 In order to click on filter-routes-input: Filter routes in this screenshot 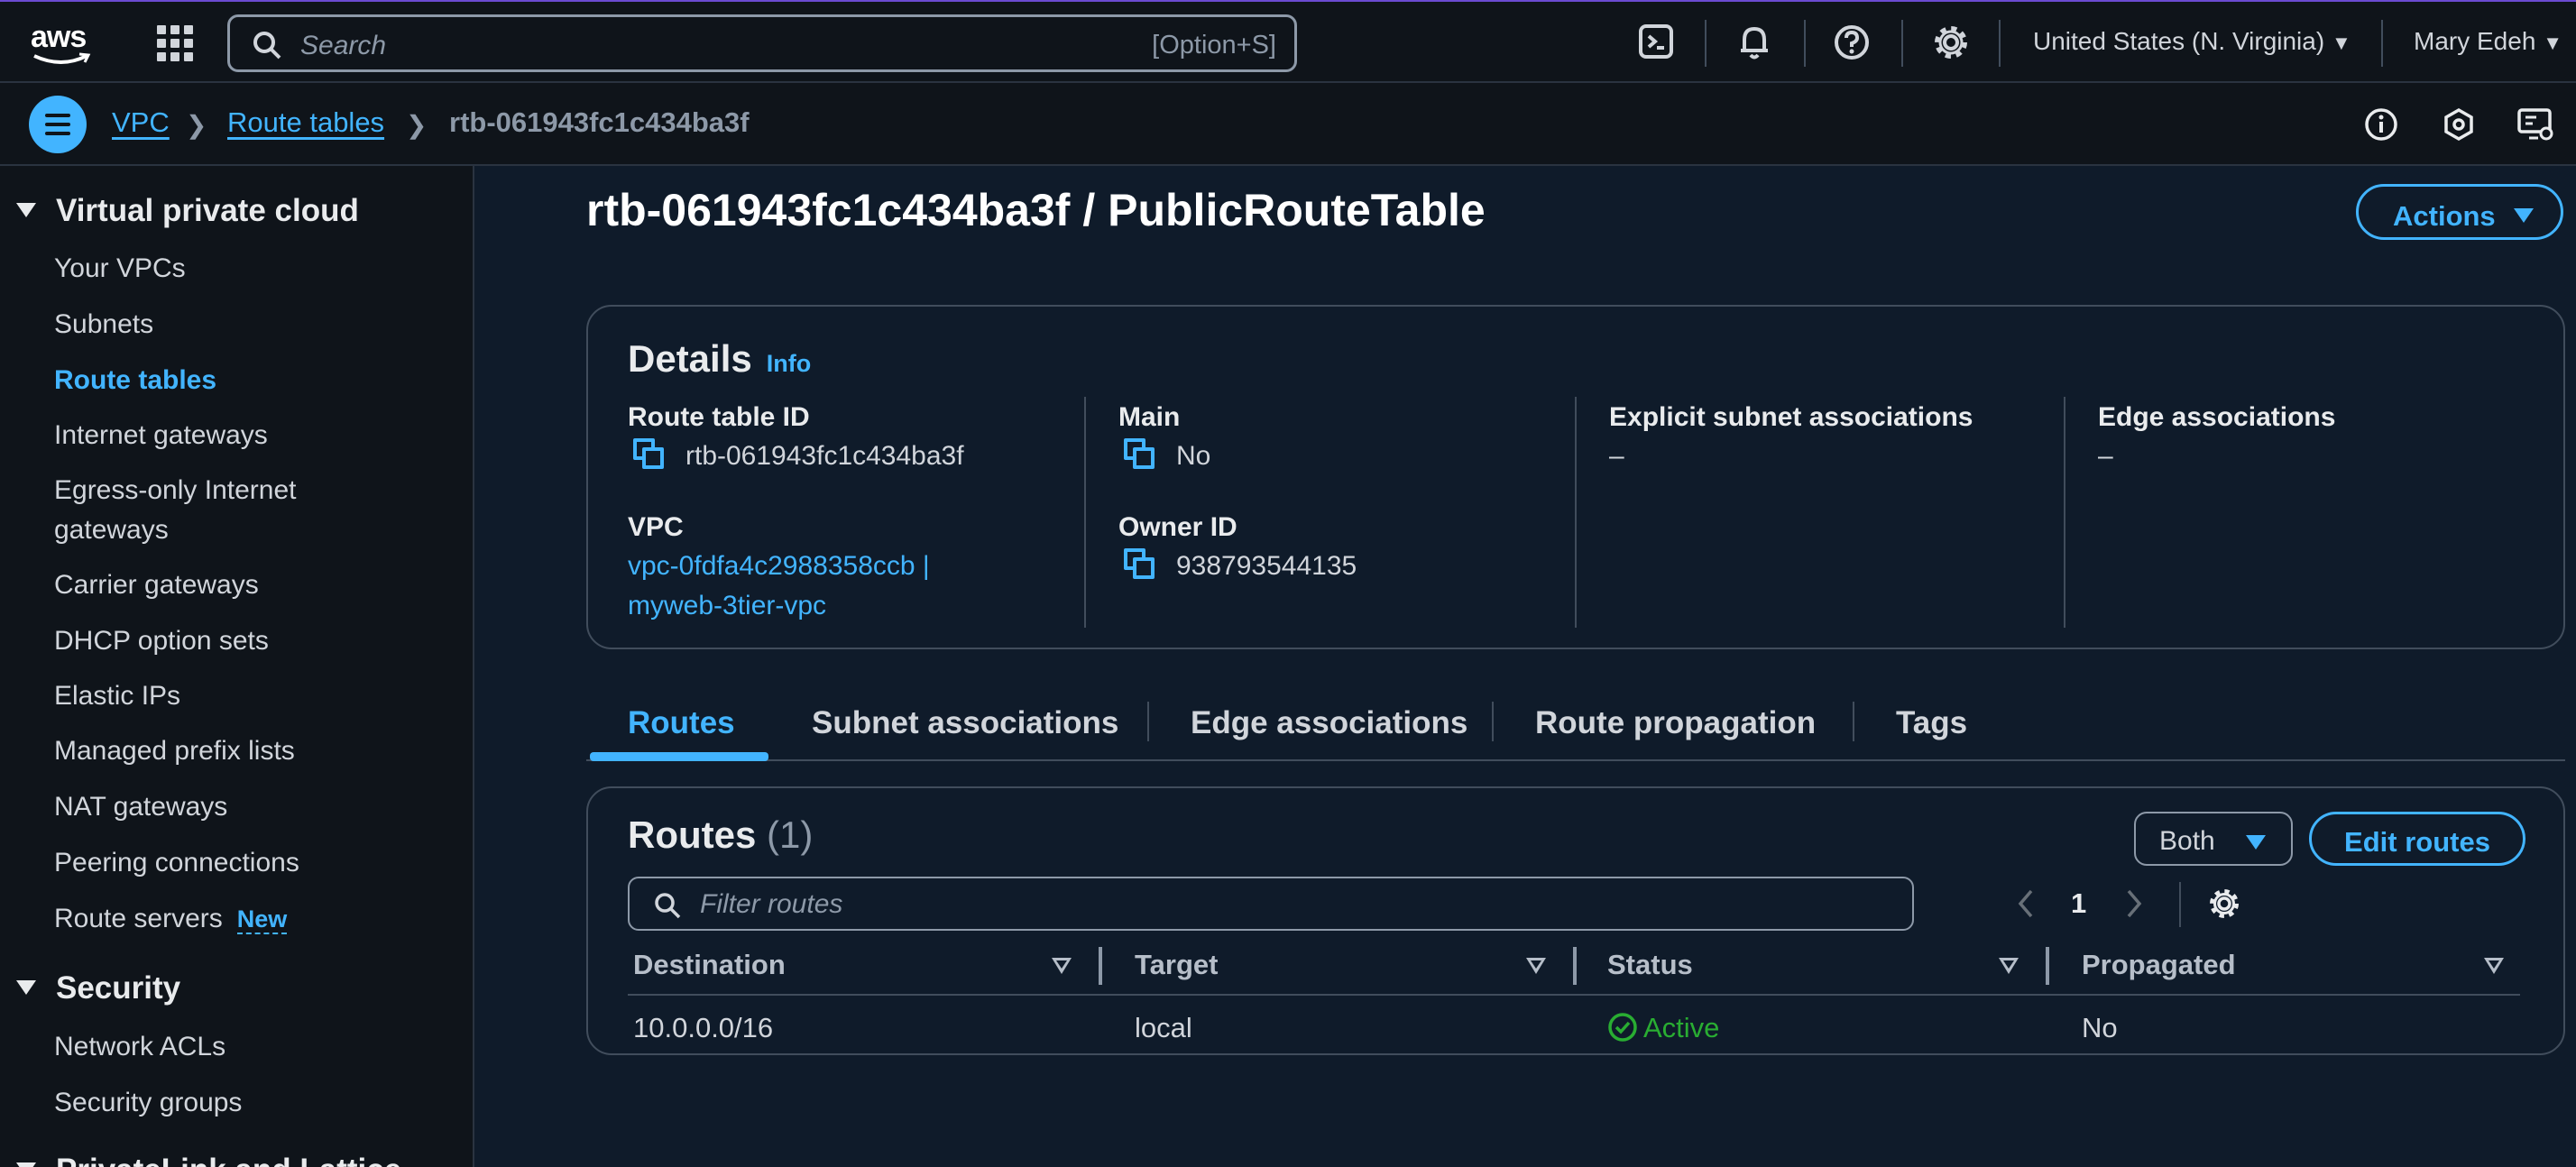, I will do `click(1271, 904)`.